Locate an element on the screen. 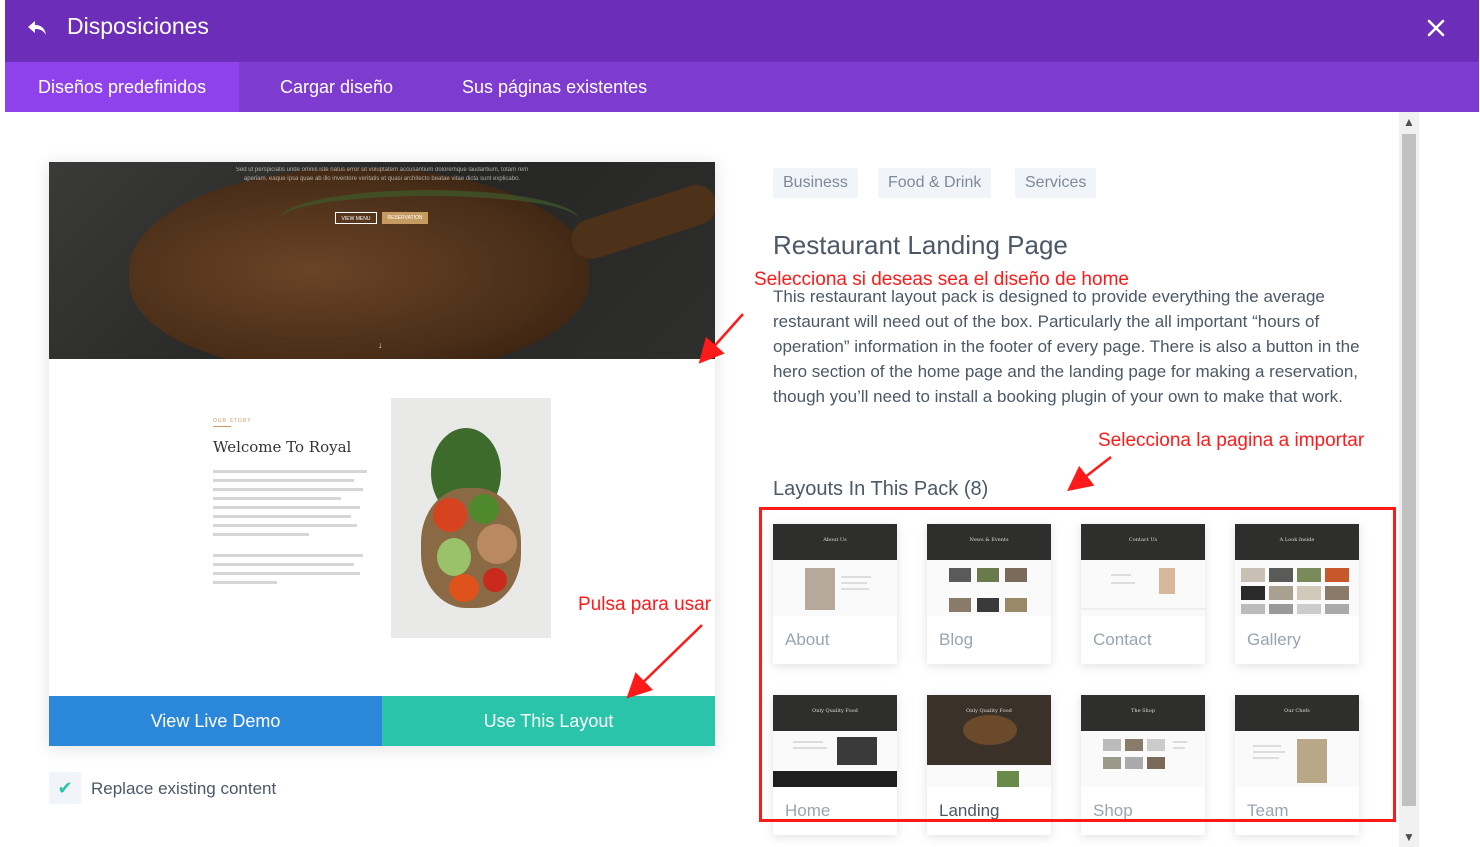 This screenshot has height=847, width=1480. use-this-layout-button: Use This Layout is located at coordinates (548, 721).